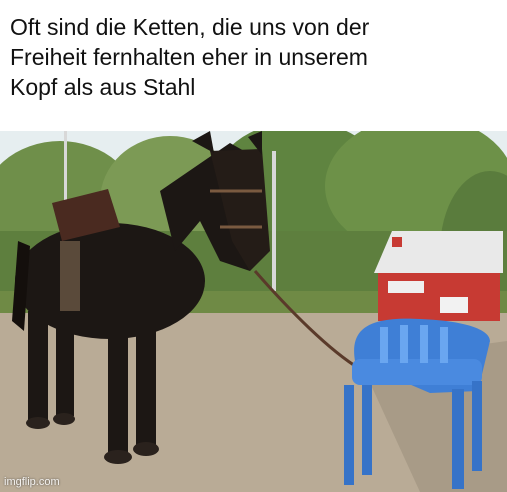 This screenshot has width=507, height=492. Describe the element at coordinates (189, 57) in the screenshot. I see `caption-line-2: Freiheit fernhalten eher in unserem` at that location.